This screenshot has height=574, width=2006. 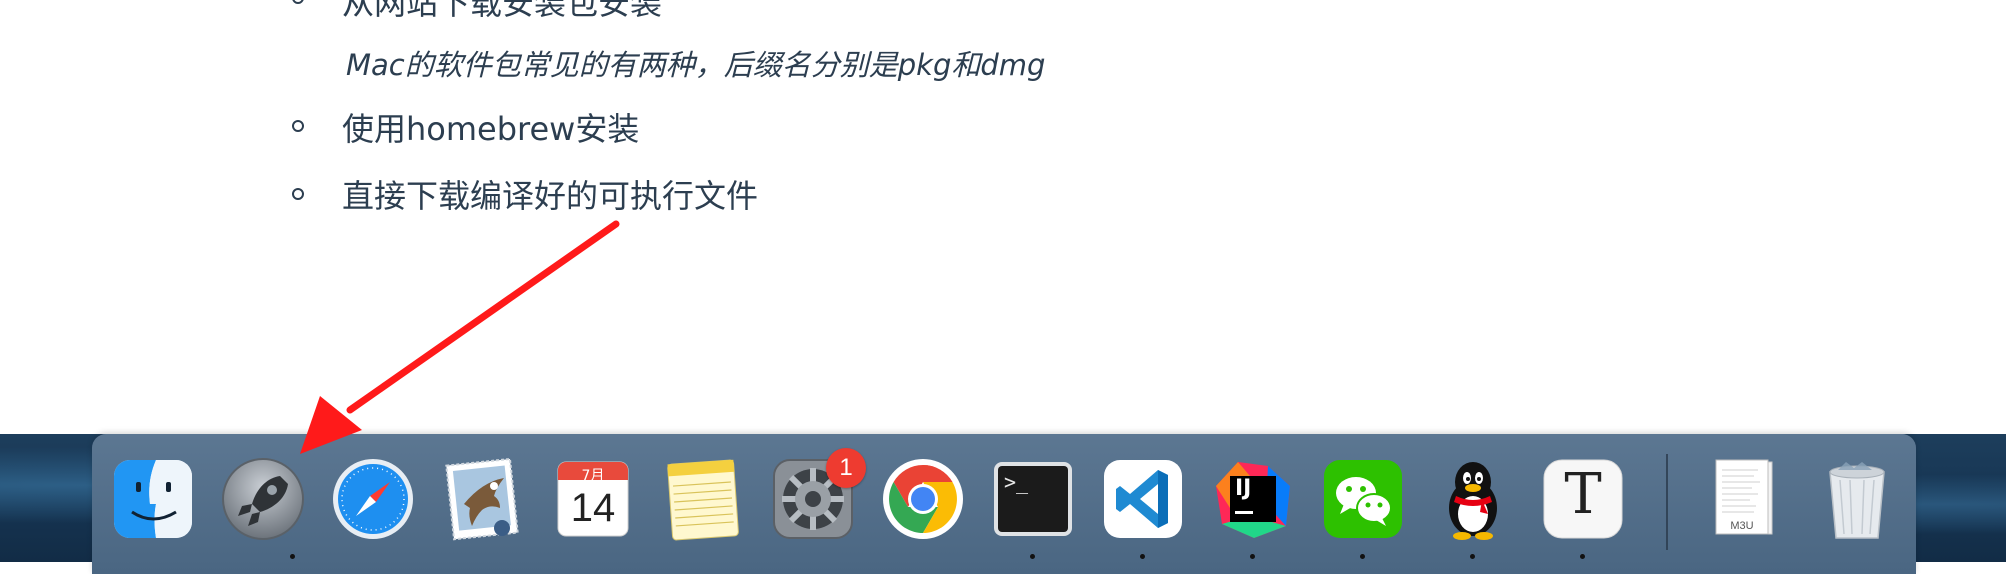 I want to click on dock-item-calendar: 7月 14, so click(x=593, y=499).